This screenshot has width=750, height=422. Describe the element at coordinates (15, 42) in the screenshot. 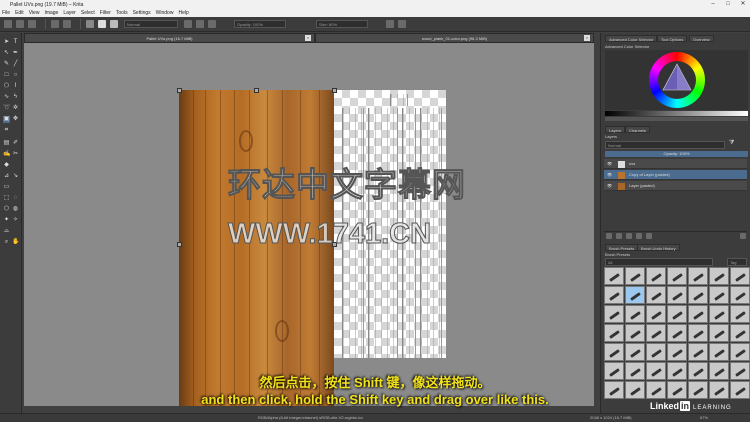

I see `text-tool-icon: T` at that location.